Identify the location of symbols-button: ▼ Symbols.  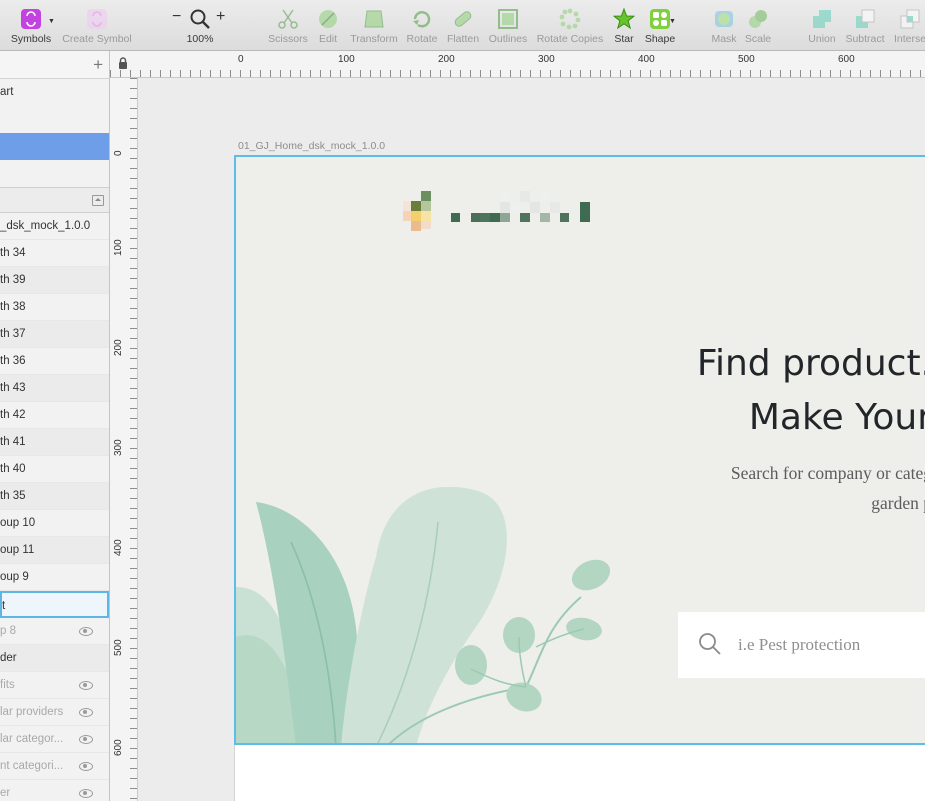
(31, 25).